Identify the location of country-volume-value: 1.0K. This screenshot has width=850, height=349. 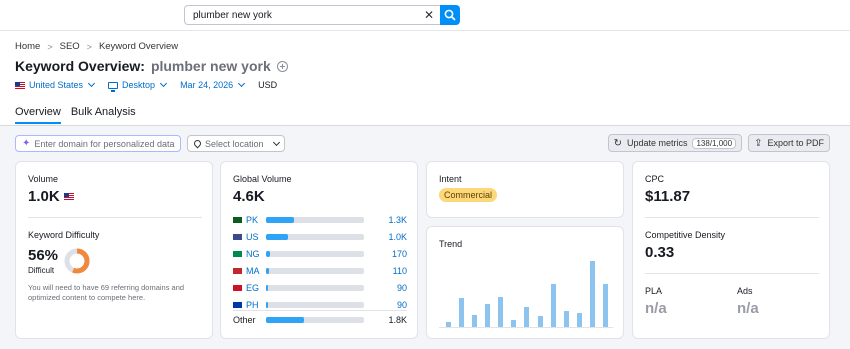
(397, 237).